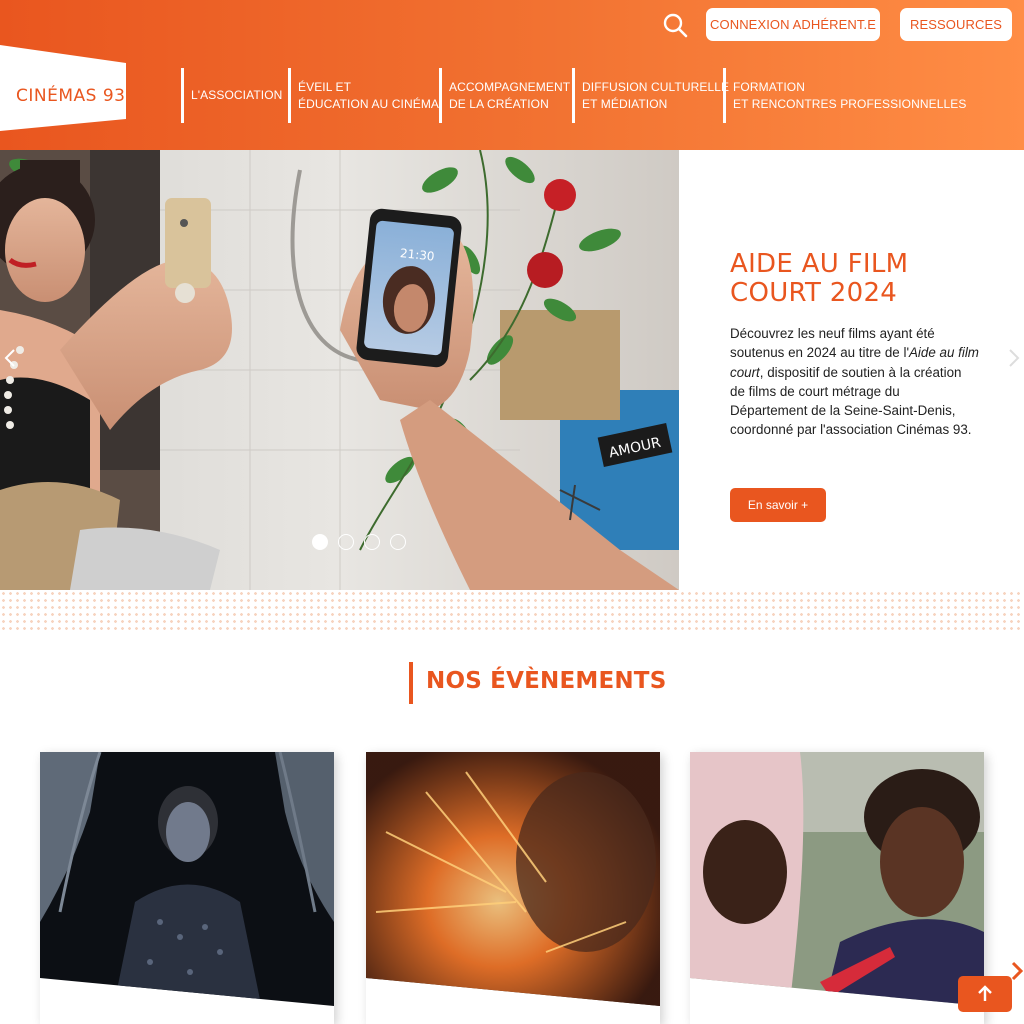 This screenshot has height=1024, width=1024. I want to click on nav-item-accompagnement: ACCOMPAGNEMENT DE LA CRÉATION, so click(505, 95).